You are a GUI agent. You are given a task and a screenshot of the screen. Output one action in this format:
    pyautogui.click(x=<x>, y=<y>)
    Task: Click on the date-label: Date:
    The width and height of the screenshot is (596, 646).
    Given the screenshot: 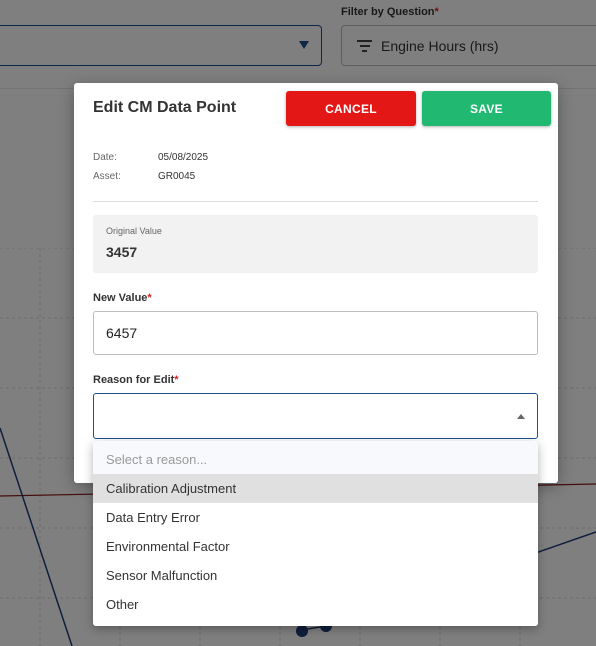 What is the action you would take?
    pyautogui.click(x=105, y=157)
    